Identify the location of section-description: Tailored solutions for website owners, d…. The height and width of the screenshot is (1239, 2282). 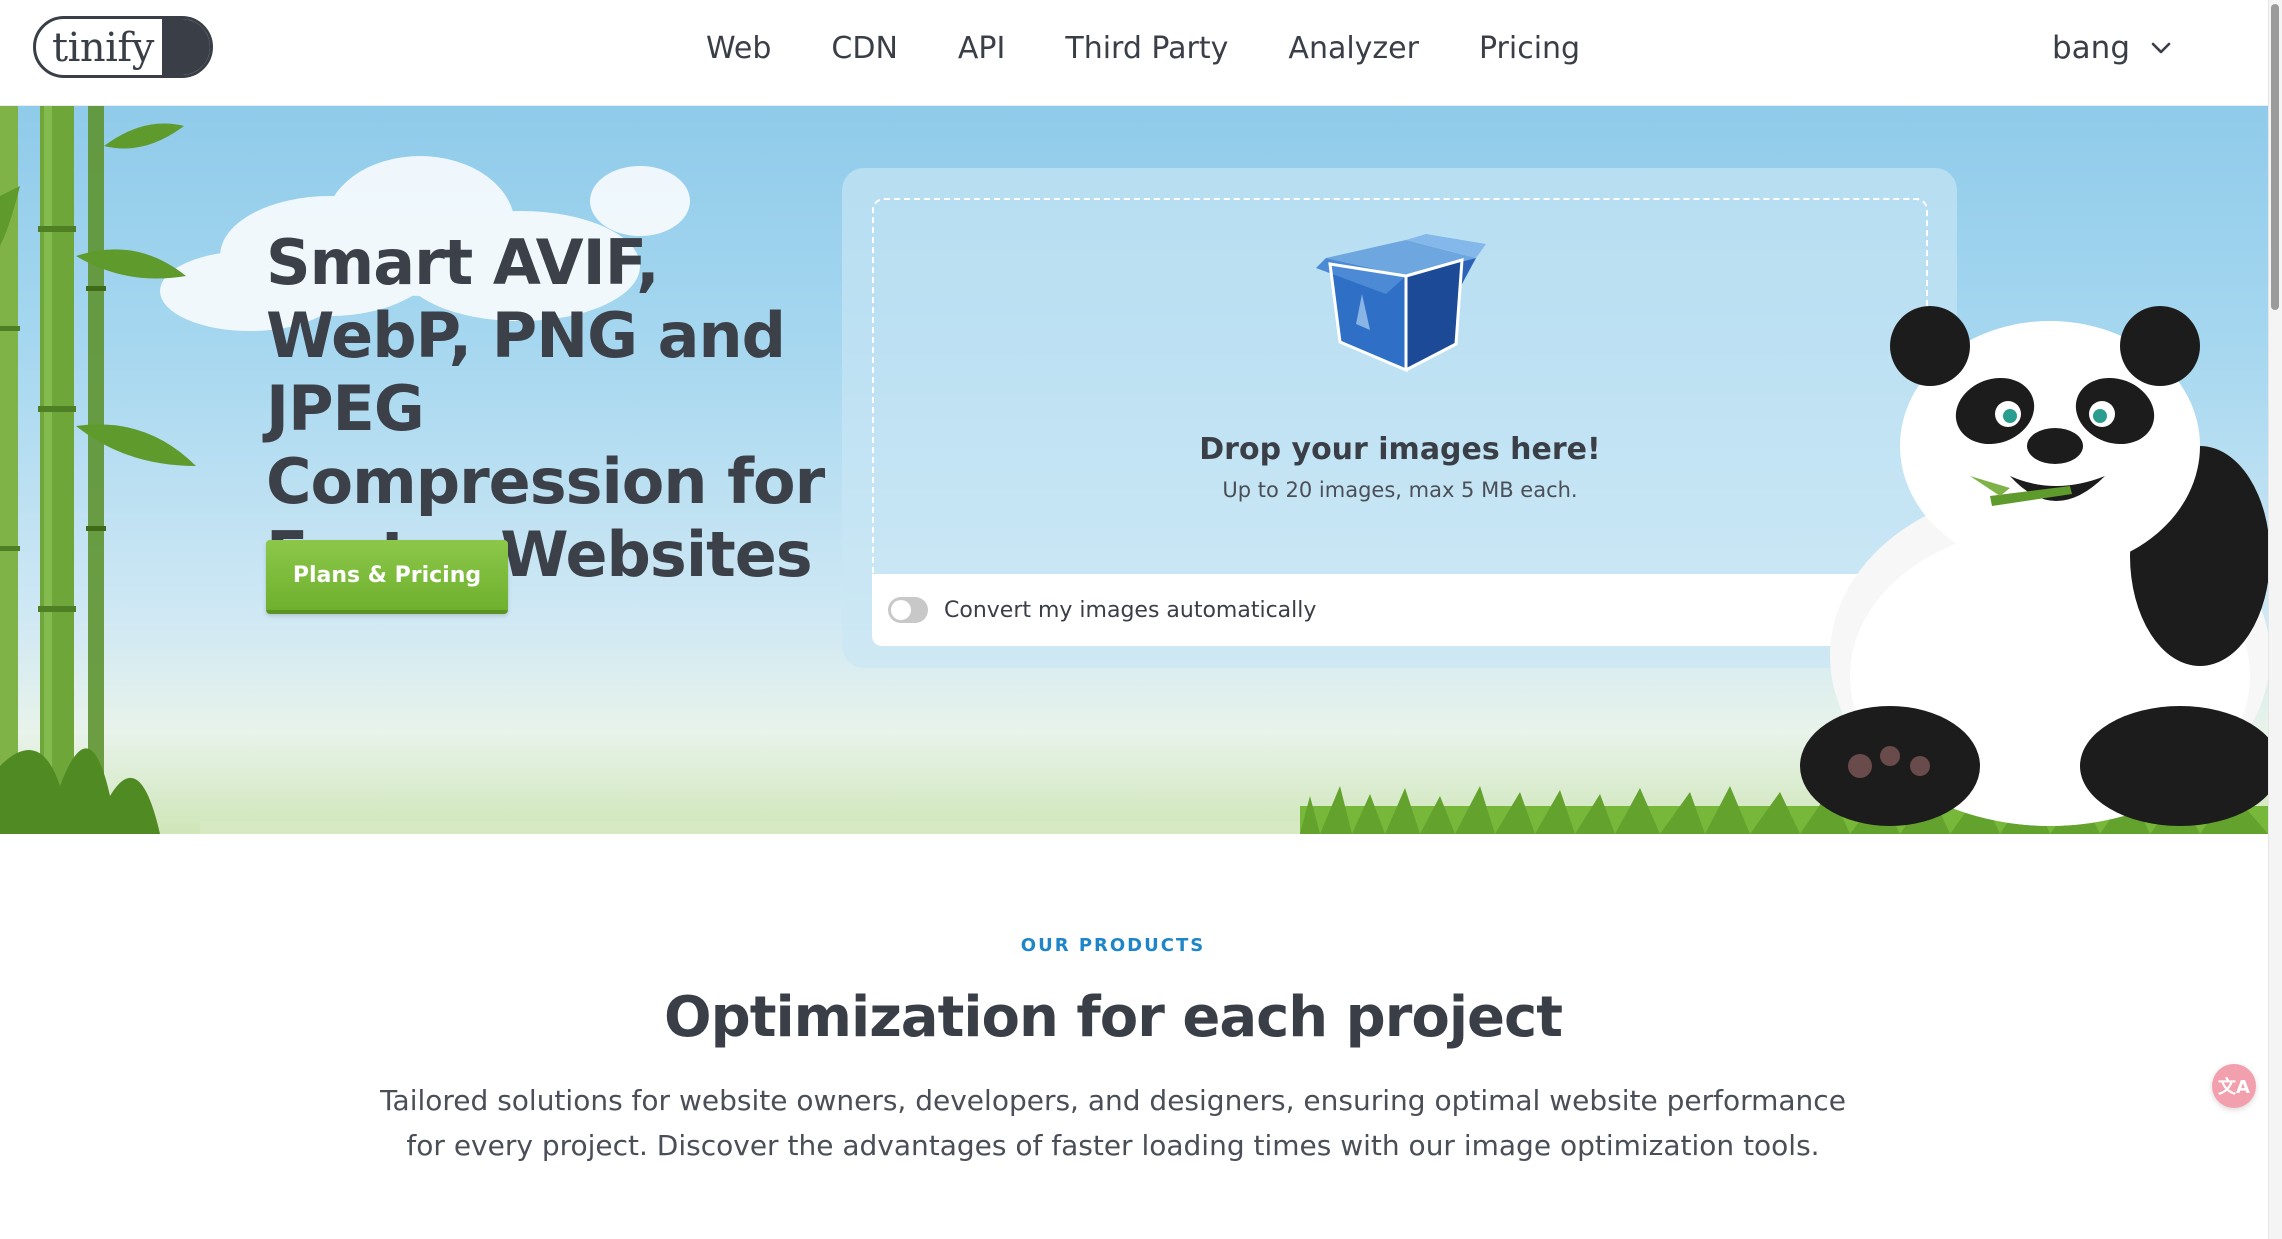
(1113, 1123).